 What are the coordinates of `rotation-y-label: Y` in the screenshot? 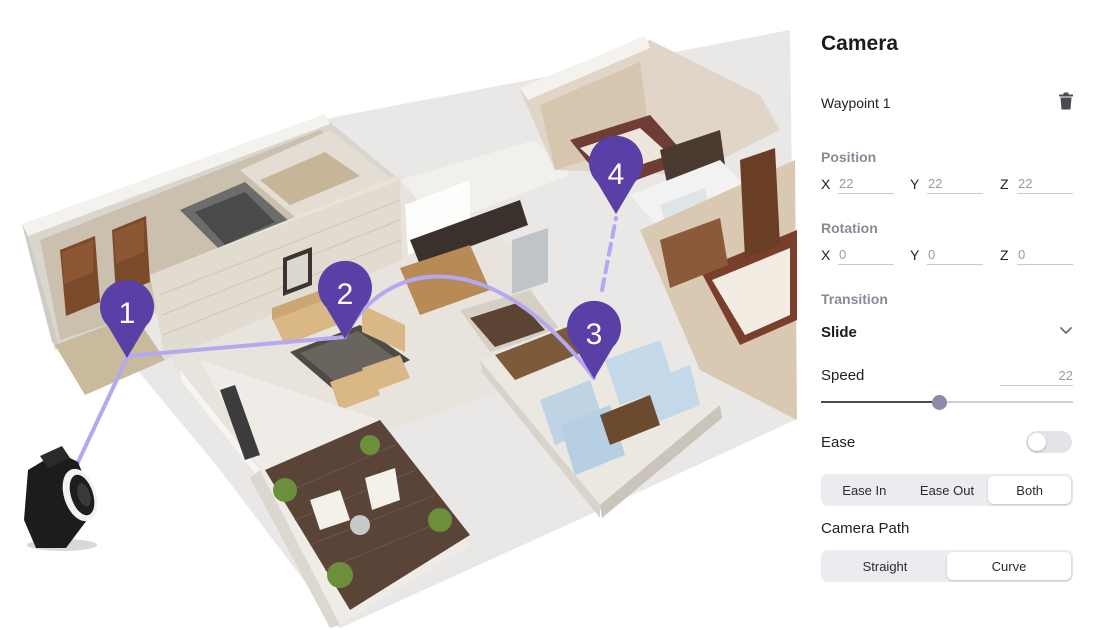 It's located at (915, 255).